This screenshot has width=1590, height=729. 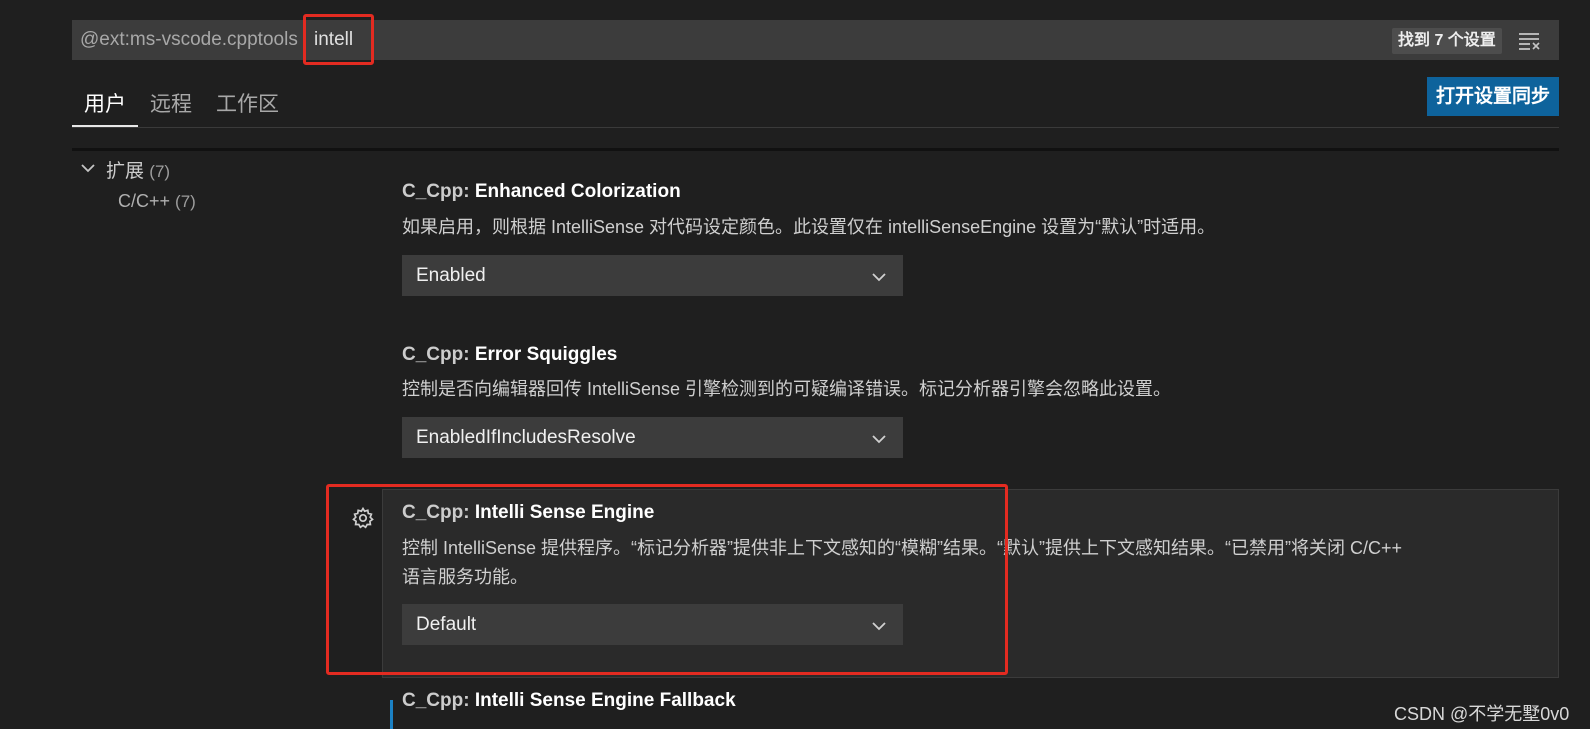 I want to click on filter-clear-icon, so click(x=1530, y=41).